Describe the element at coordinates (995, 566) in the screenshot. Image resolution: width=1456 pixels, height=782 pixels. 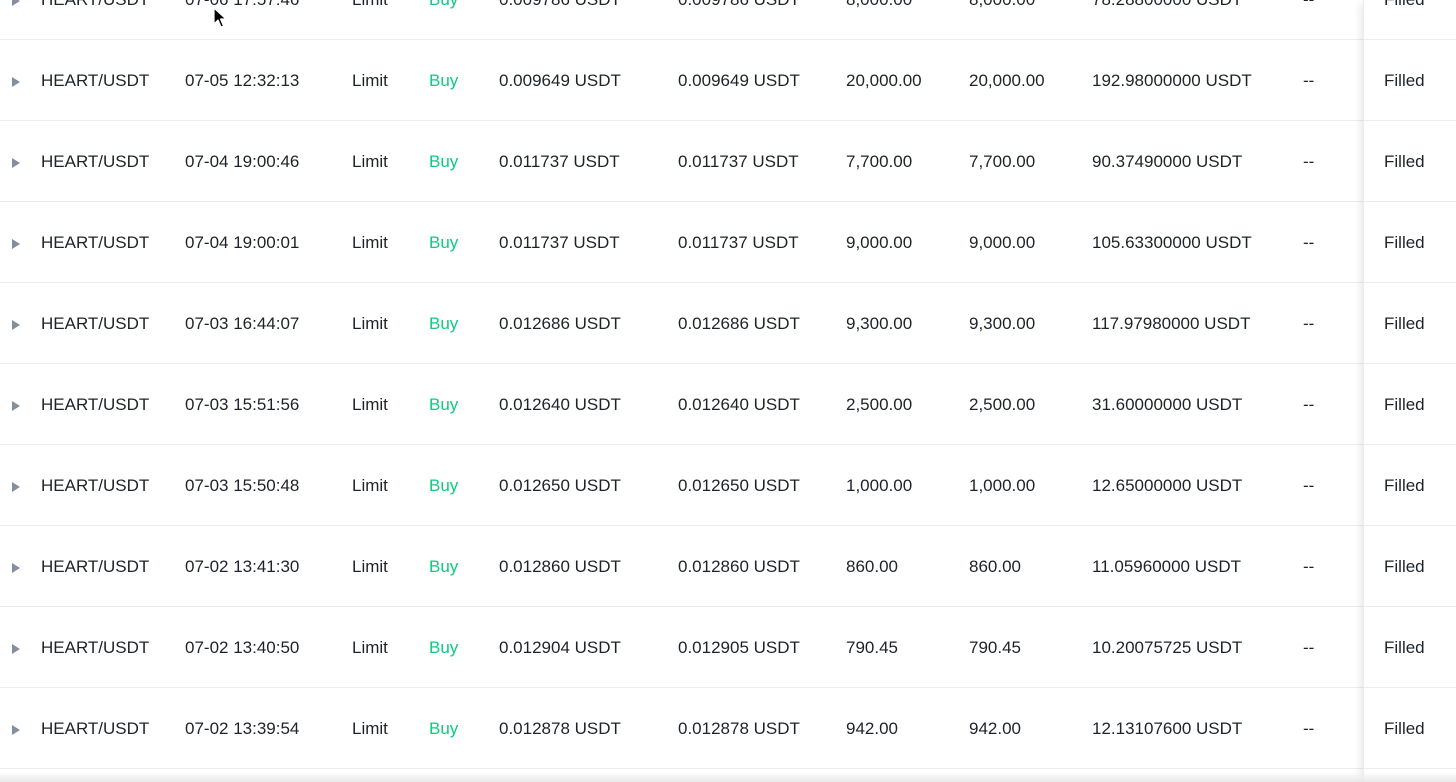
I see `filled-cell: 860.00` at that location.